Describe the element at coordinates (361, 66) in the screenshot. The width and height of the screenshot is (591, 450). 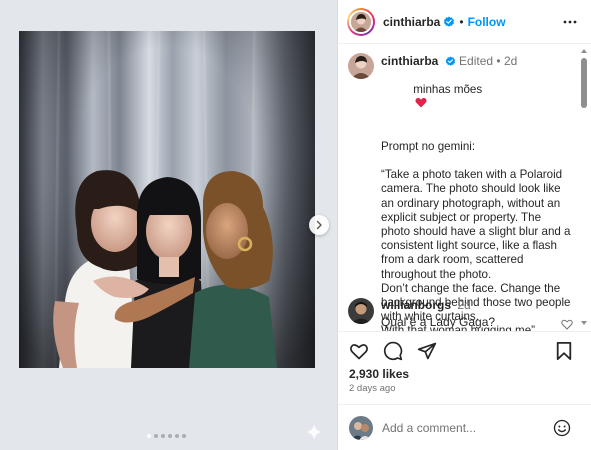
I see `caption-avatar` at that location.